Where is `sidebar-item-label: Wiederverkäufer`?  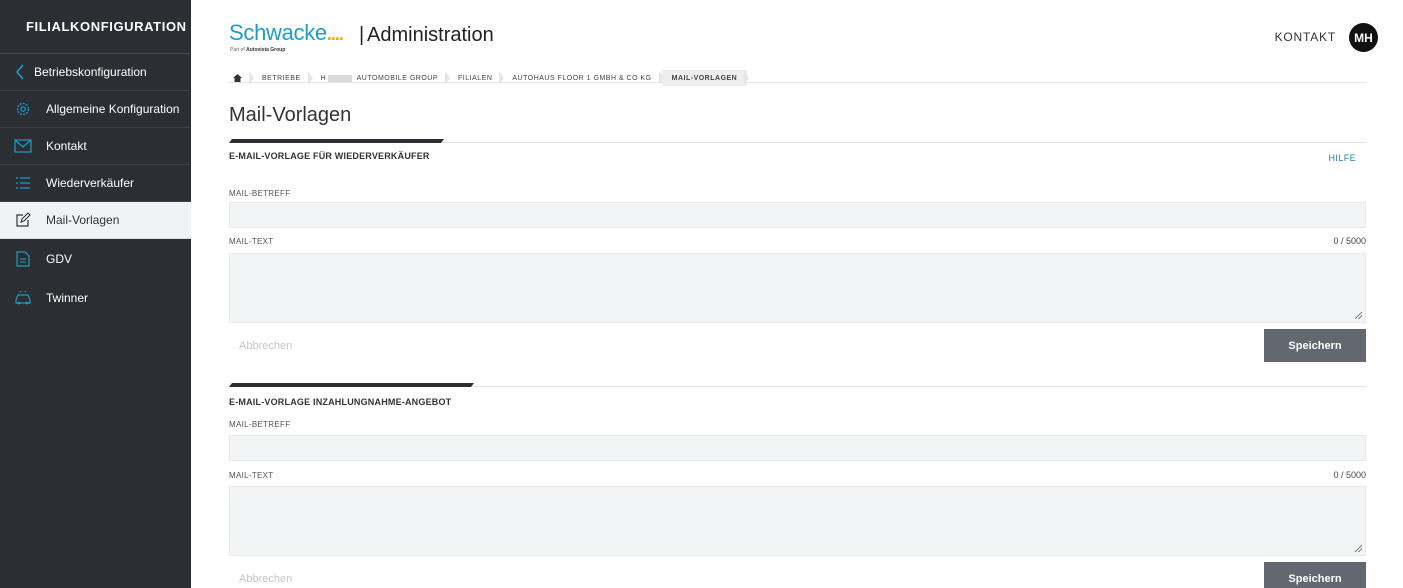
sidebar-item-label: Wiederverkäufer is located at coordinates (90, 183).